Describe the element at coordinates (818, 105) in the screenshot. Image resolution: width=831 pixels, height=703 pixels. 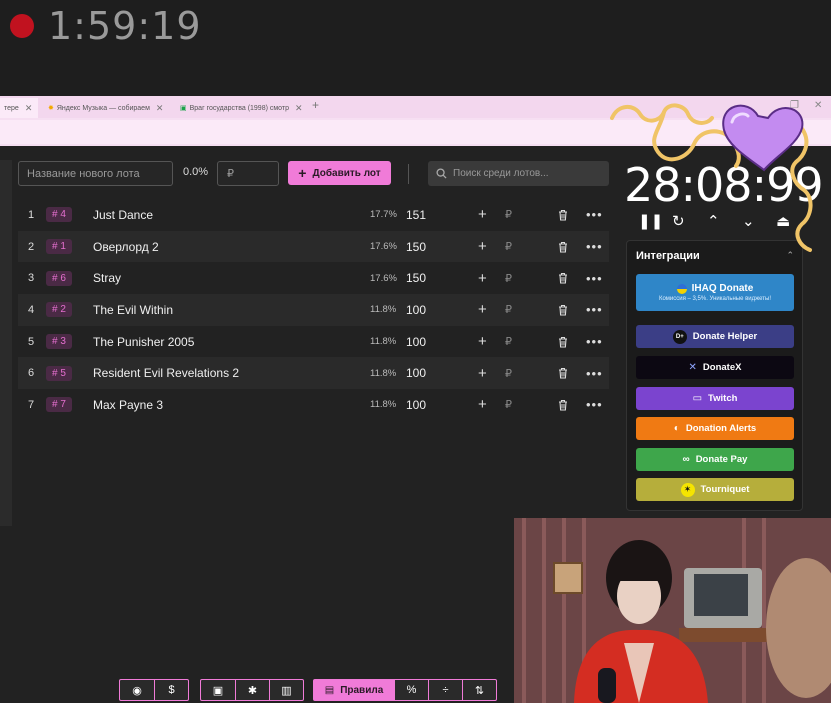
I see `close-window-icon: ✕` at that location.